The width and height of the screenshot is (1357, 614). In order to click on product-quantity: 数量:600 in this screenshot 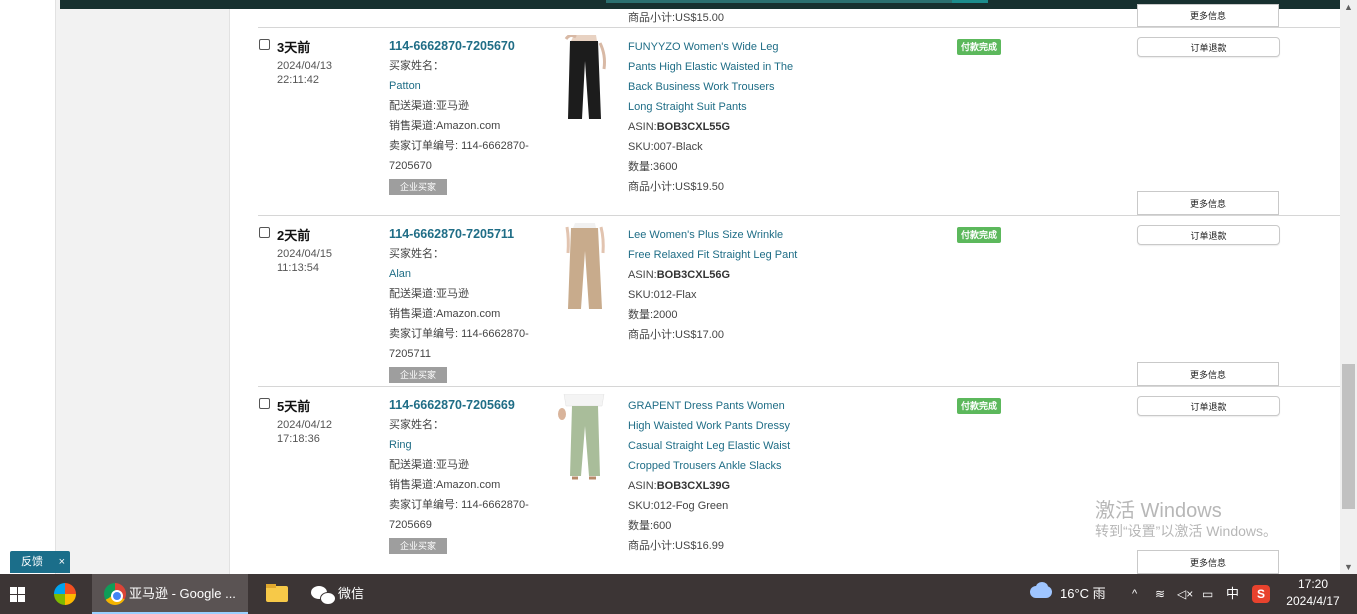, I will do `click(650, 526)`.